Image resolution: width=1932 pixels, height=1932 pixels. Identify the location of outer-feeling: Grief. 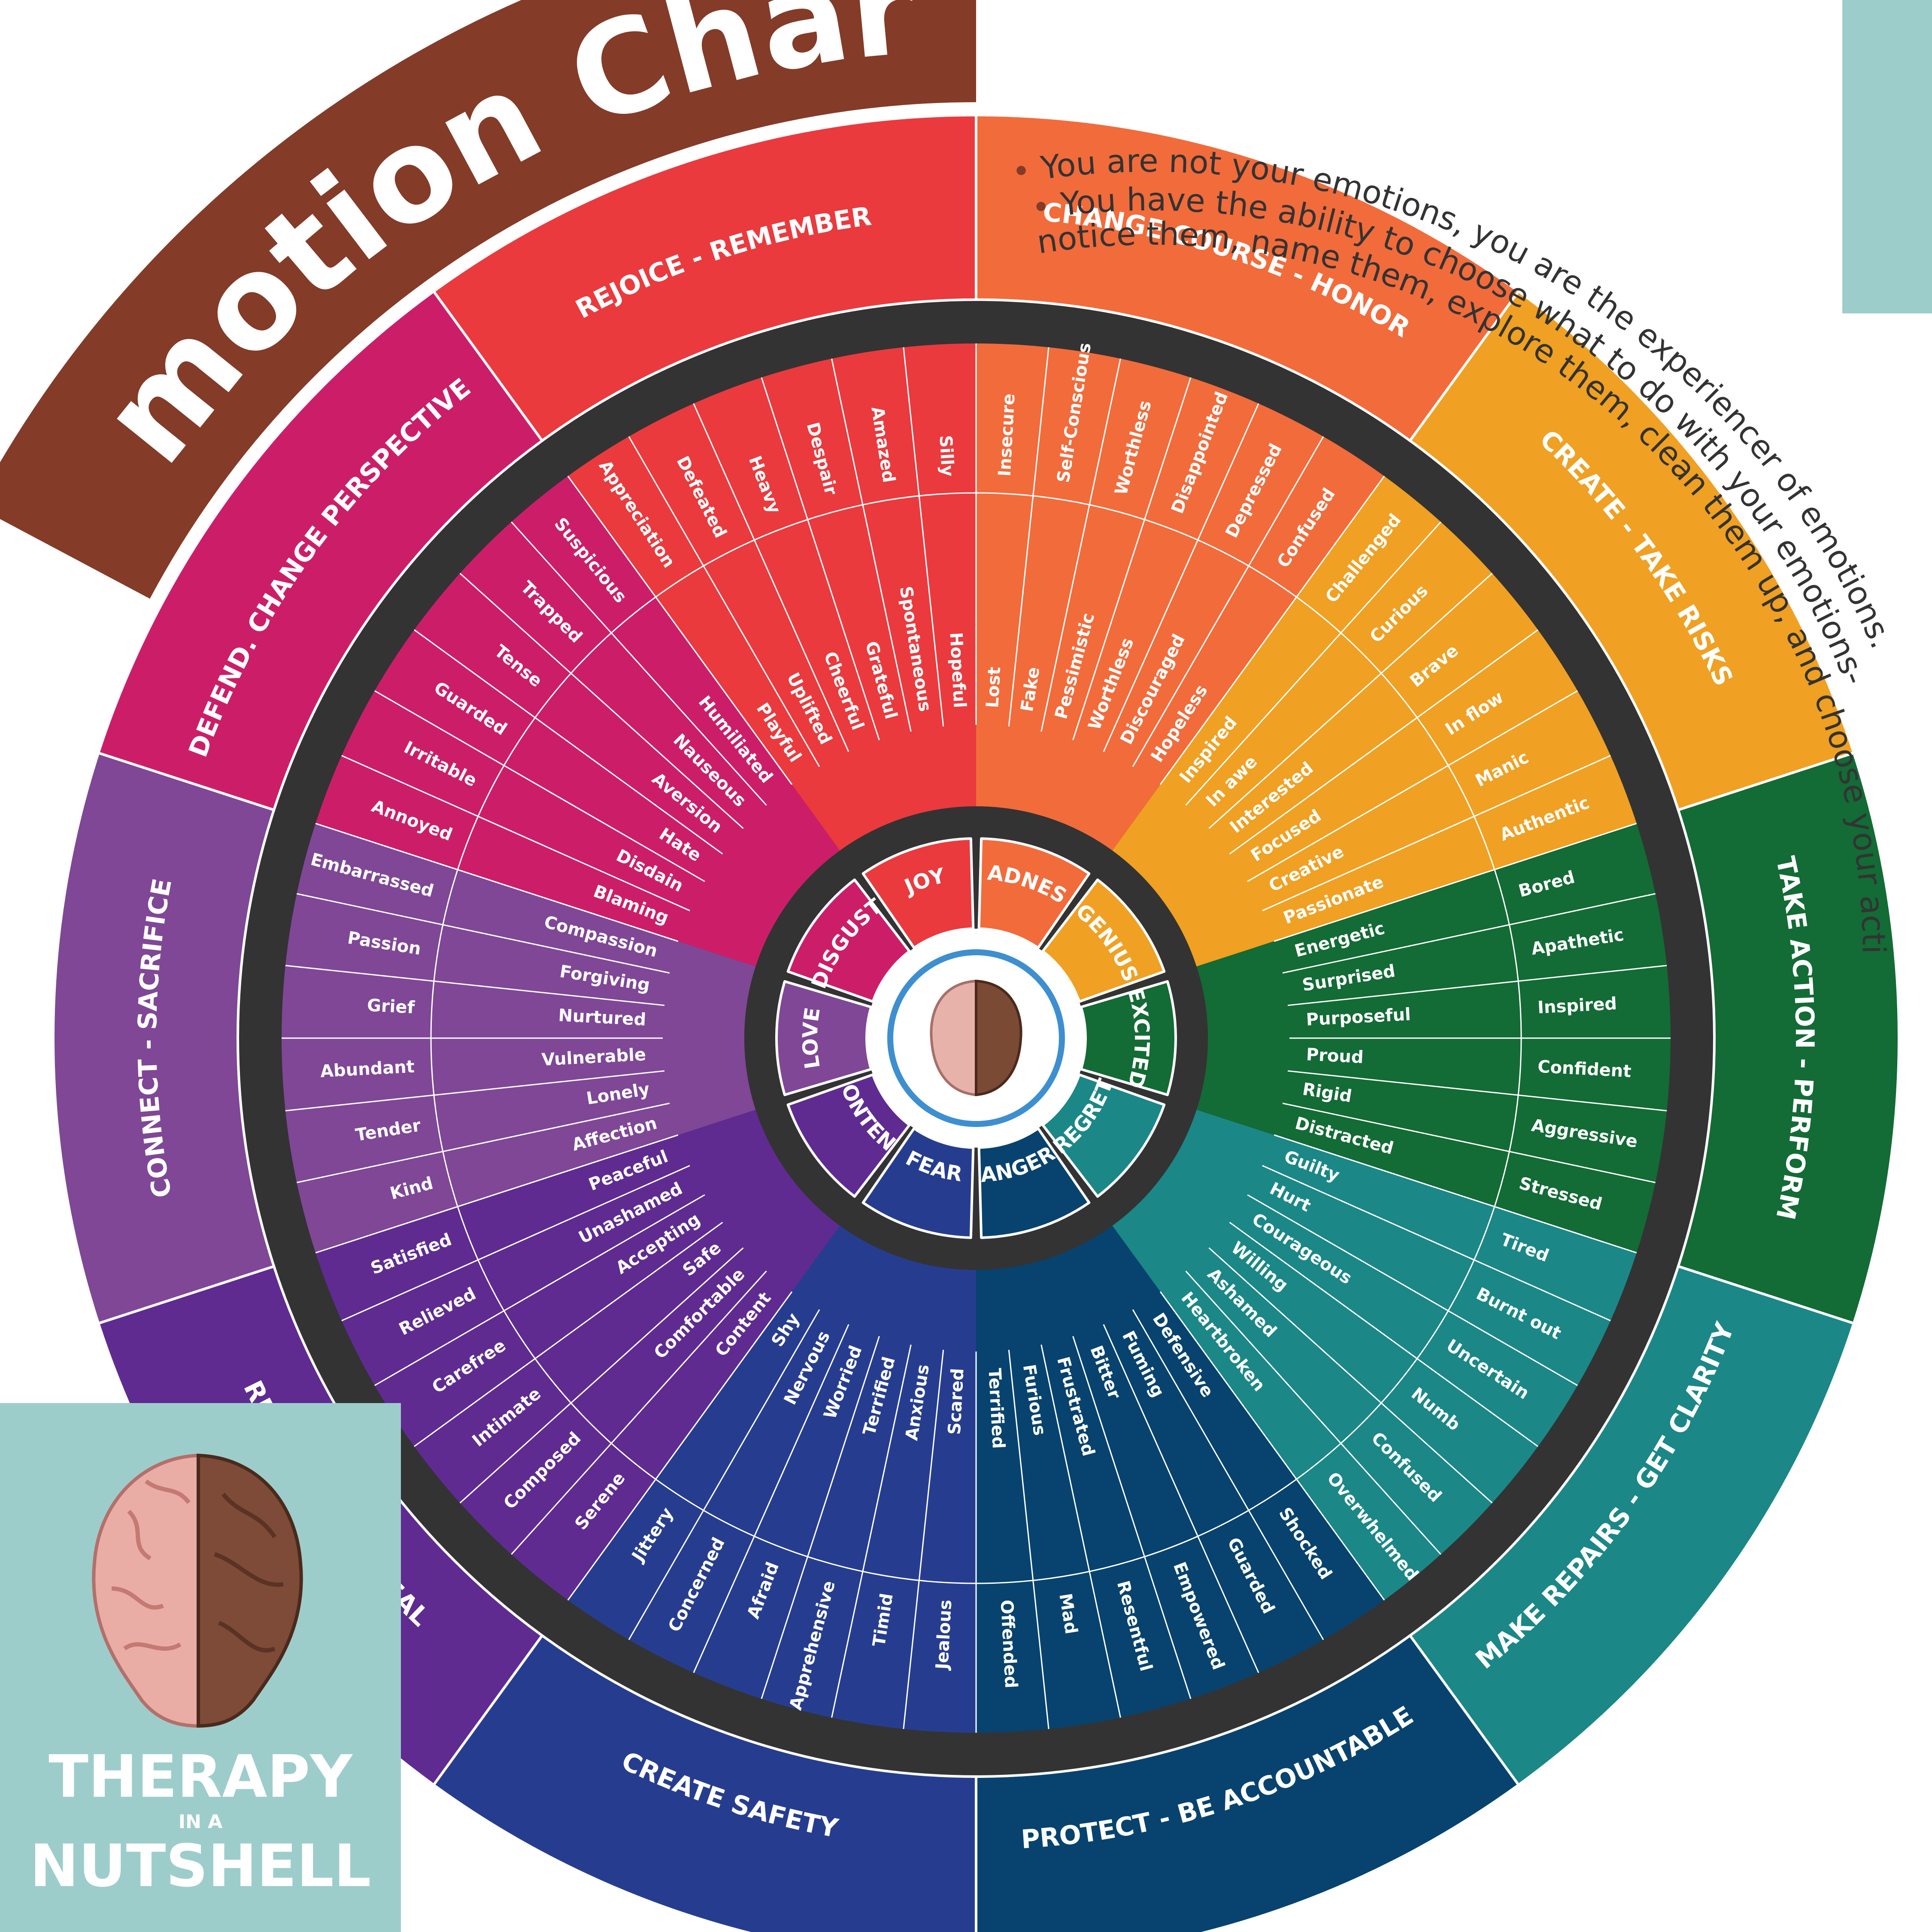
(391, 1007).